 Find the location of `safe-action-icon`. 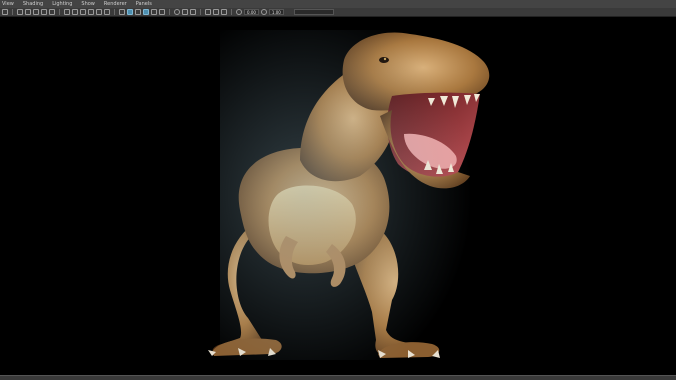

safe-action-icon is located at coordinates (99, 12).